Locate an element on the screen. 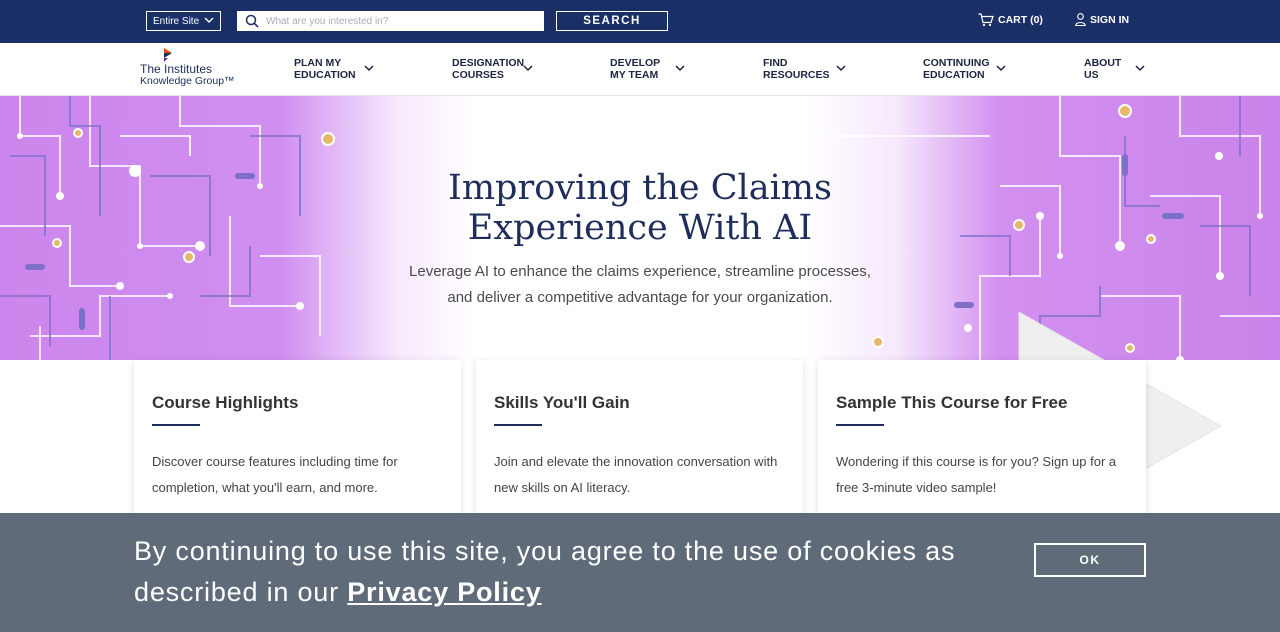 This screenshot has width=1280, height=632. logo-mark-icon is located at coordinates (168, 55).